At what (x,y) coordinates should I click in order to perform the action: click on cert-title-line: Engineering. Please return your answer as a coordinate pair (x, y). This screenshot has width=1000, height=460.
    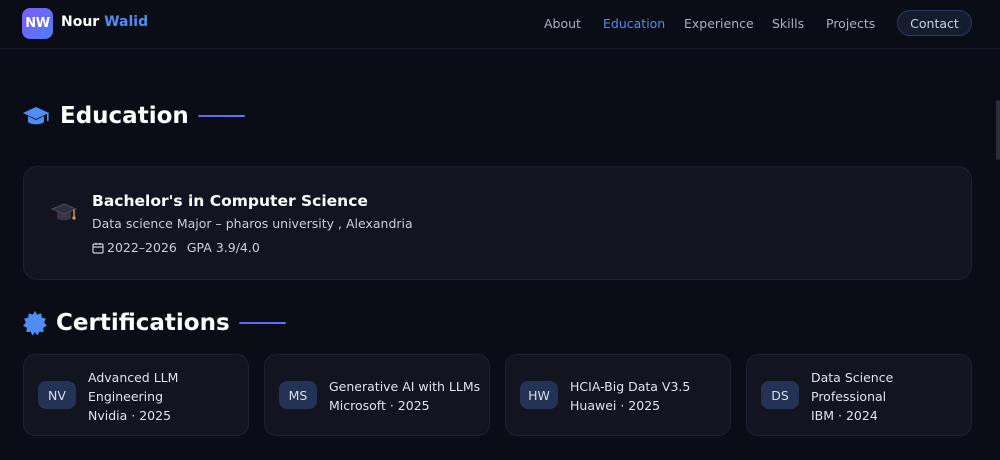
    Looking at the image, I should click on (125, 396).